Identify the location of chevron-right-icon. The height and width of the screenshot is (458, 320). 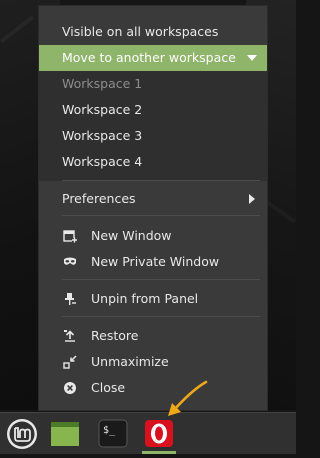
(252, 199).